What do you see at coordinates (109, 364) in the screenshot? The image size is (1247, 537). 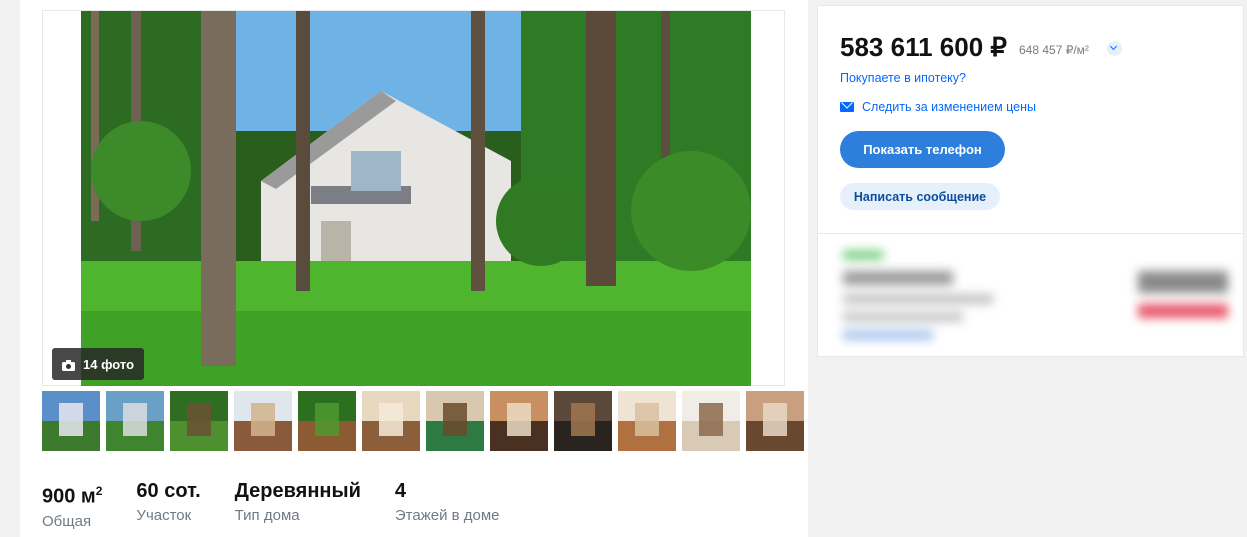 I see `photo-count-label: 14 фото` at bounding box center [109, 364].